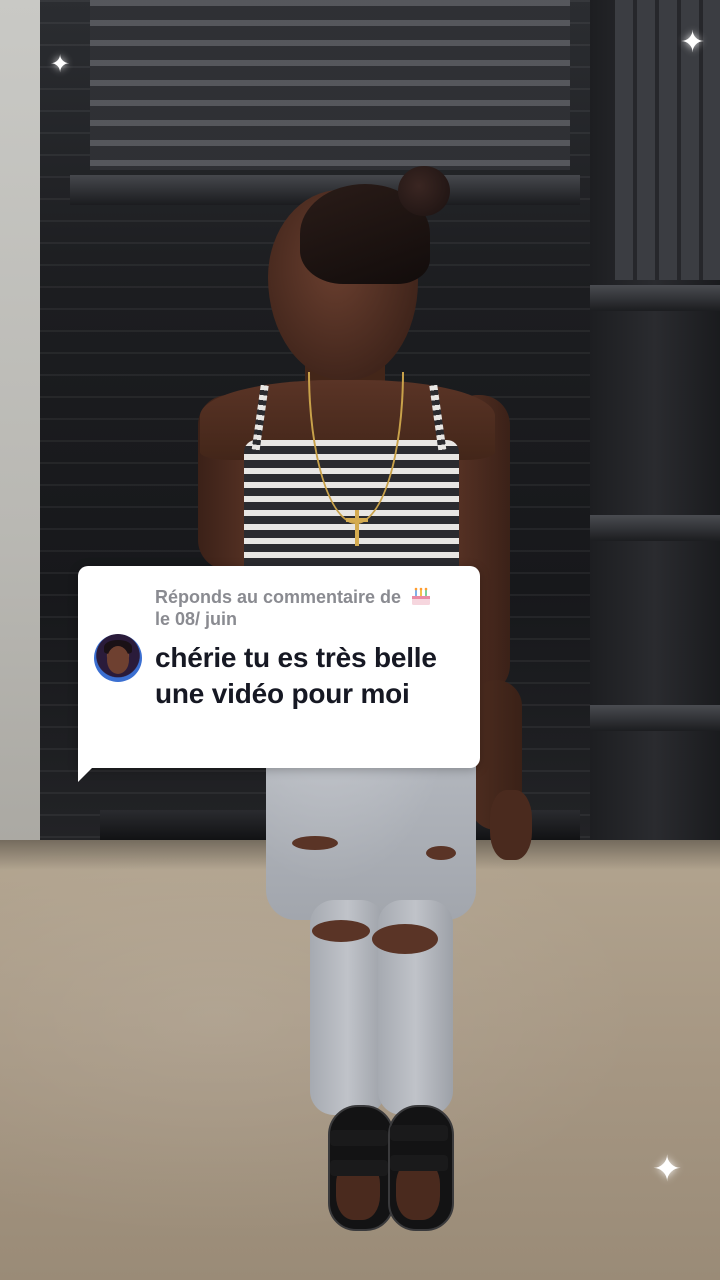  Describe the element at coordinates (86, 774) in the screenshot. I see `sticker-tail` at that location.